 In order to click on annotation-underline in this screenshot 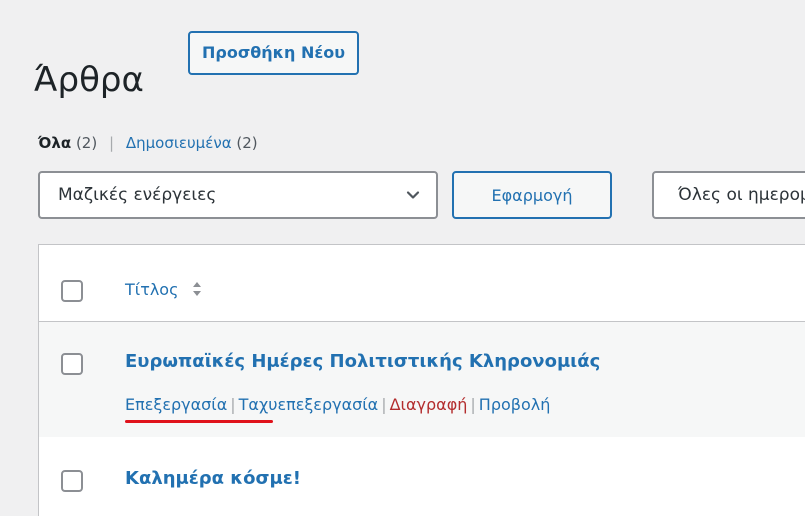, I will do `click(199, 421)`.